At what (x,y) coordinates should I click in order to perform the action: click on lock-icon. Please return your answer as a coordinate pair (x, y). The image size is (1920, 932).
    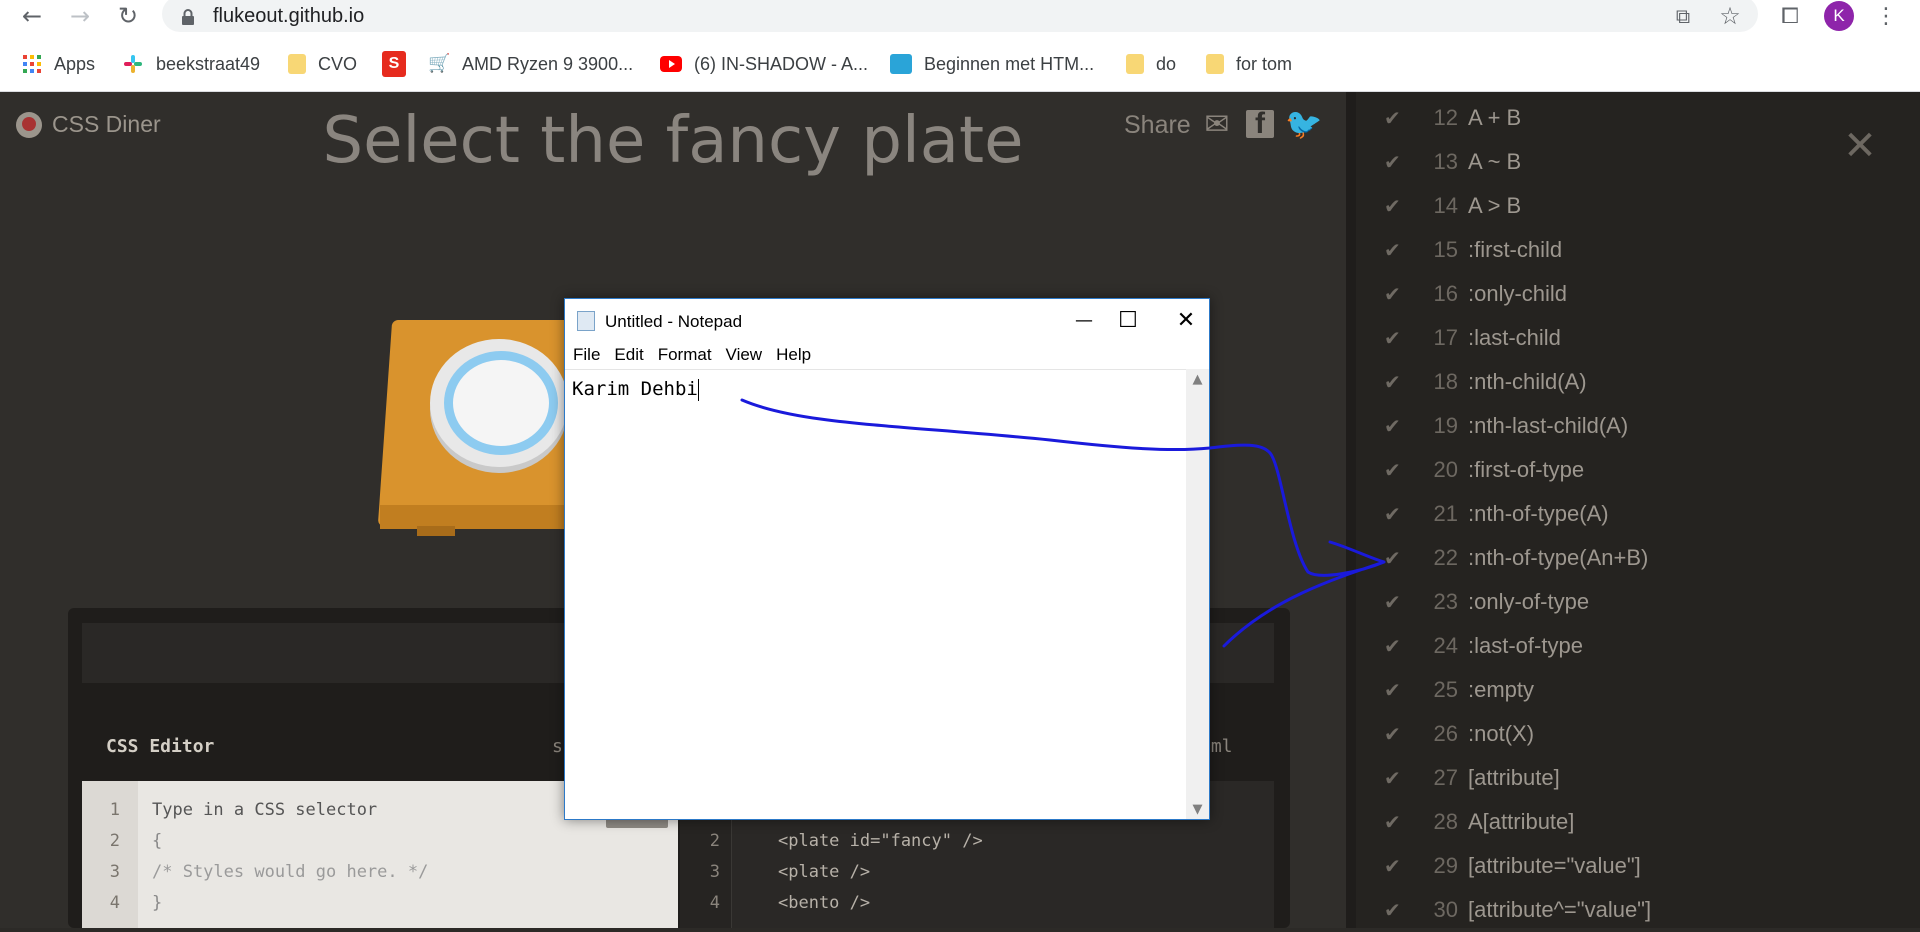
    Looking at the image, I should click on (188, 17).